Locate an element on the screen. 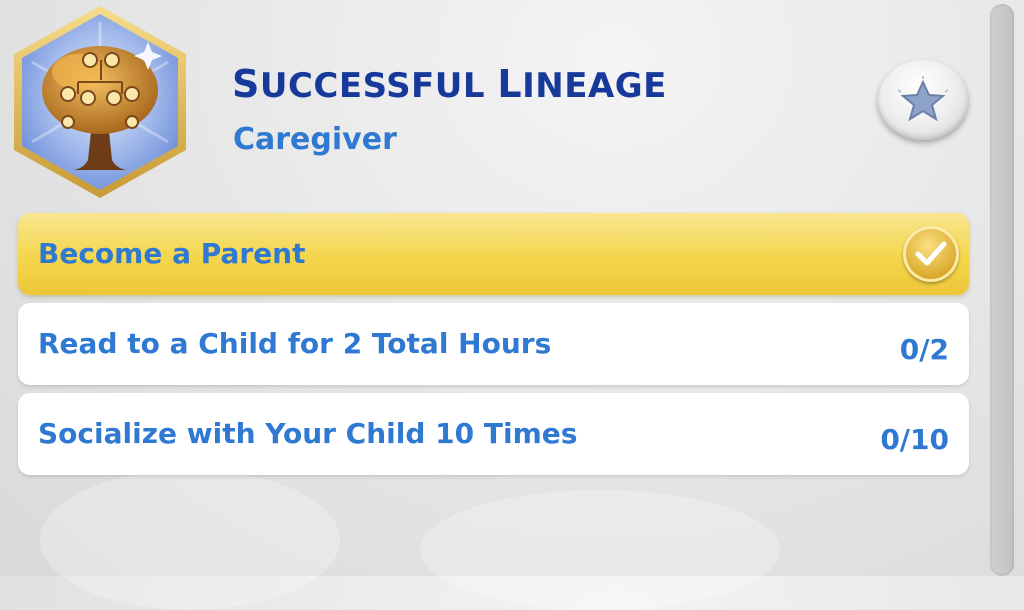 Image resolution: width=1024 pixels, height=610 pixels. milestone-label: Socialize with Your Child 10 Times is located at coordinates (308, 433).